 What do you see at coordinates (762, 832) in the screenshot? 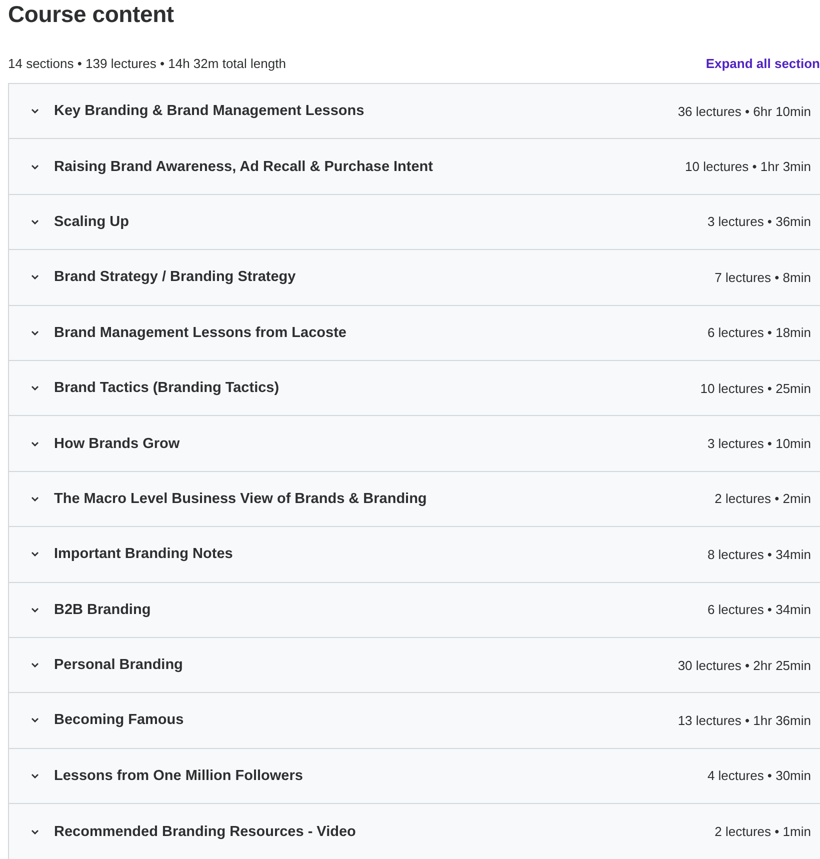
I see `section-meta: 2 lectures • 1min` at bounding box center [762, 832].